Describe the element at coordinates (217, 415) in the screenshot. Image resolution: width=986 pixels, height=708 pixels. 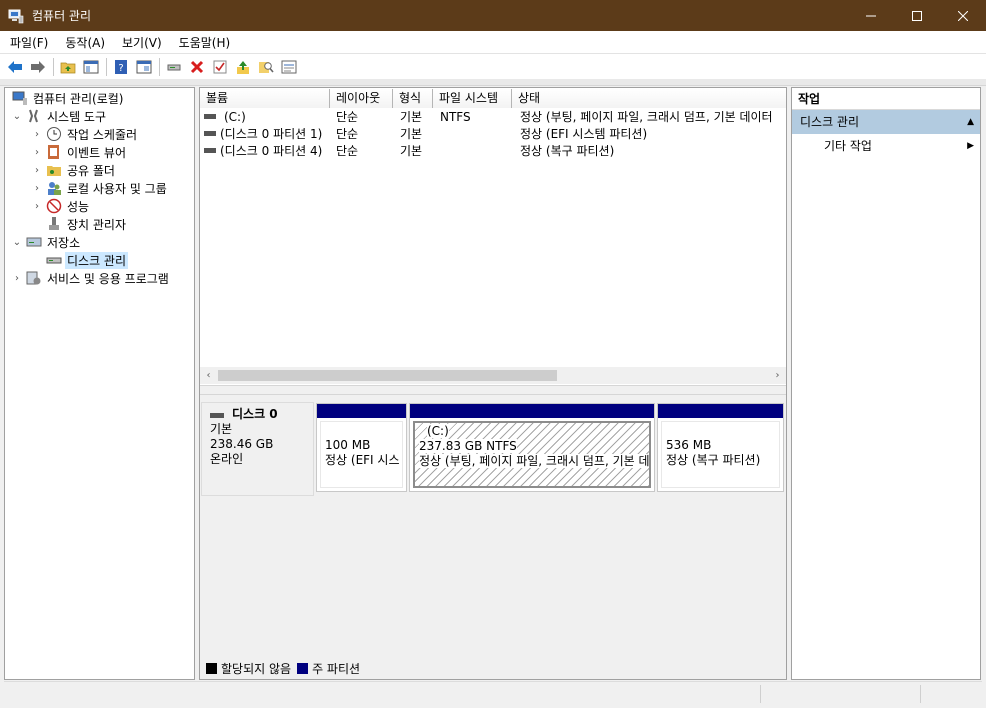
I see `disk-icon` at that location.